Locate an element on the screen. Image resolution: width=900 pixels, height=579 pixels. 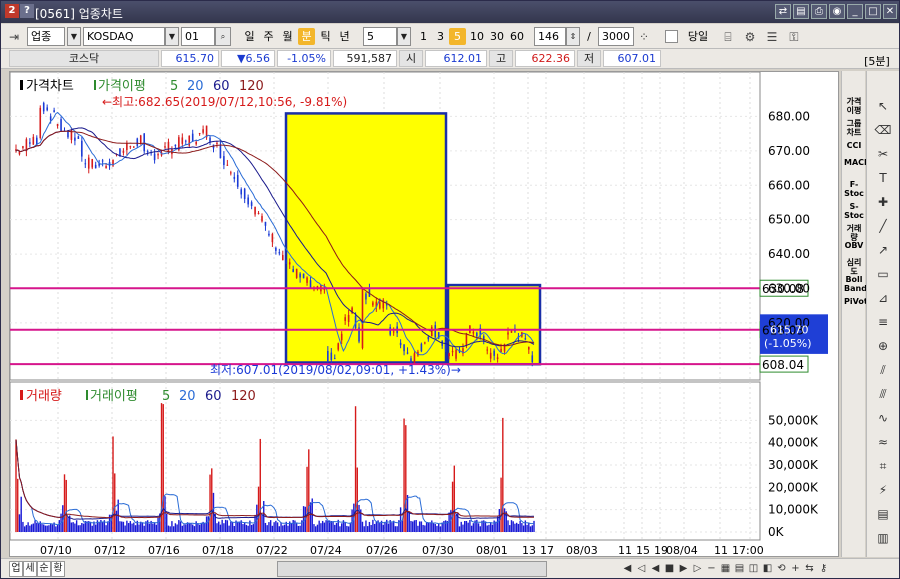
interval-3: 3 is located at coordinates (440, 36).